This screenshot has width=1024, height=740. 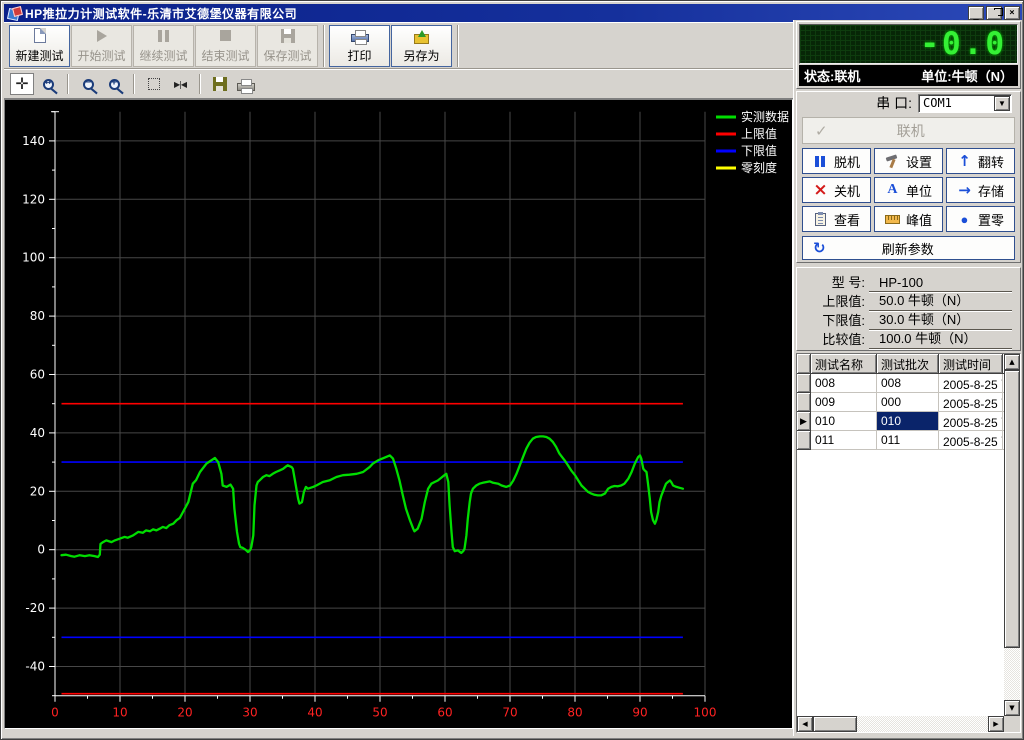 What do you see at coordinates (1012, 362) in the screenshot?
I see `scroll-up-icon: ▲` at bounding box center [1012, 362].